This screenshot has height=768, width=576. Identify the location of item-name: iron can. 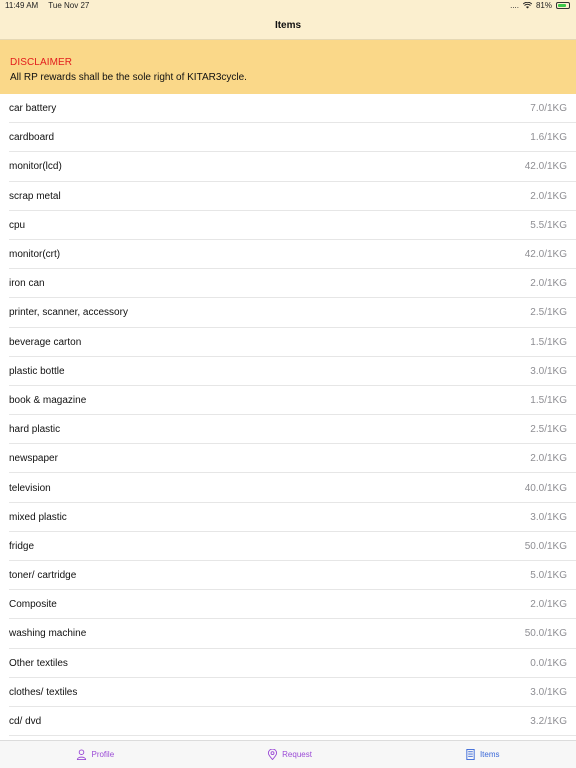
(27, 284).